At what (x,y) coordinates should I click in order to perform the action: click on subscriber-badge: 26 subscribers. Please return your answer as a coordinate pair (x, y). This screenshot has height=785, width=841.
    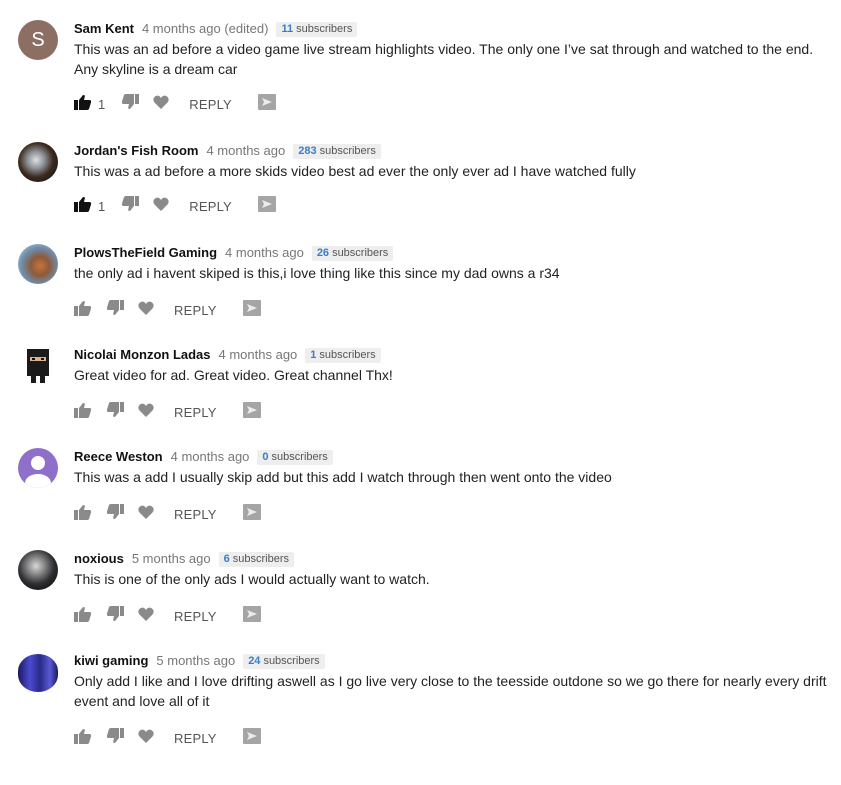
    Looking at the image, I should click on (352, 253).